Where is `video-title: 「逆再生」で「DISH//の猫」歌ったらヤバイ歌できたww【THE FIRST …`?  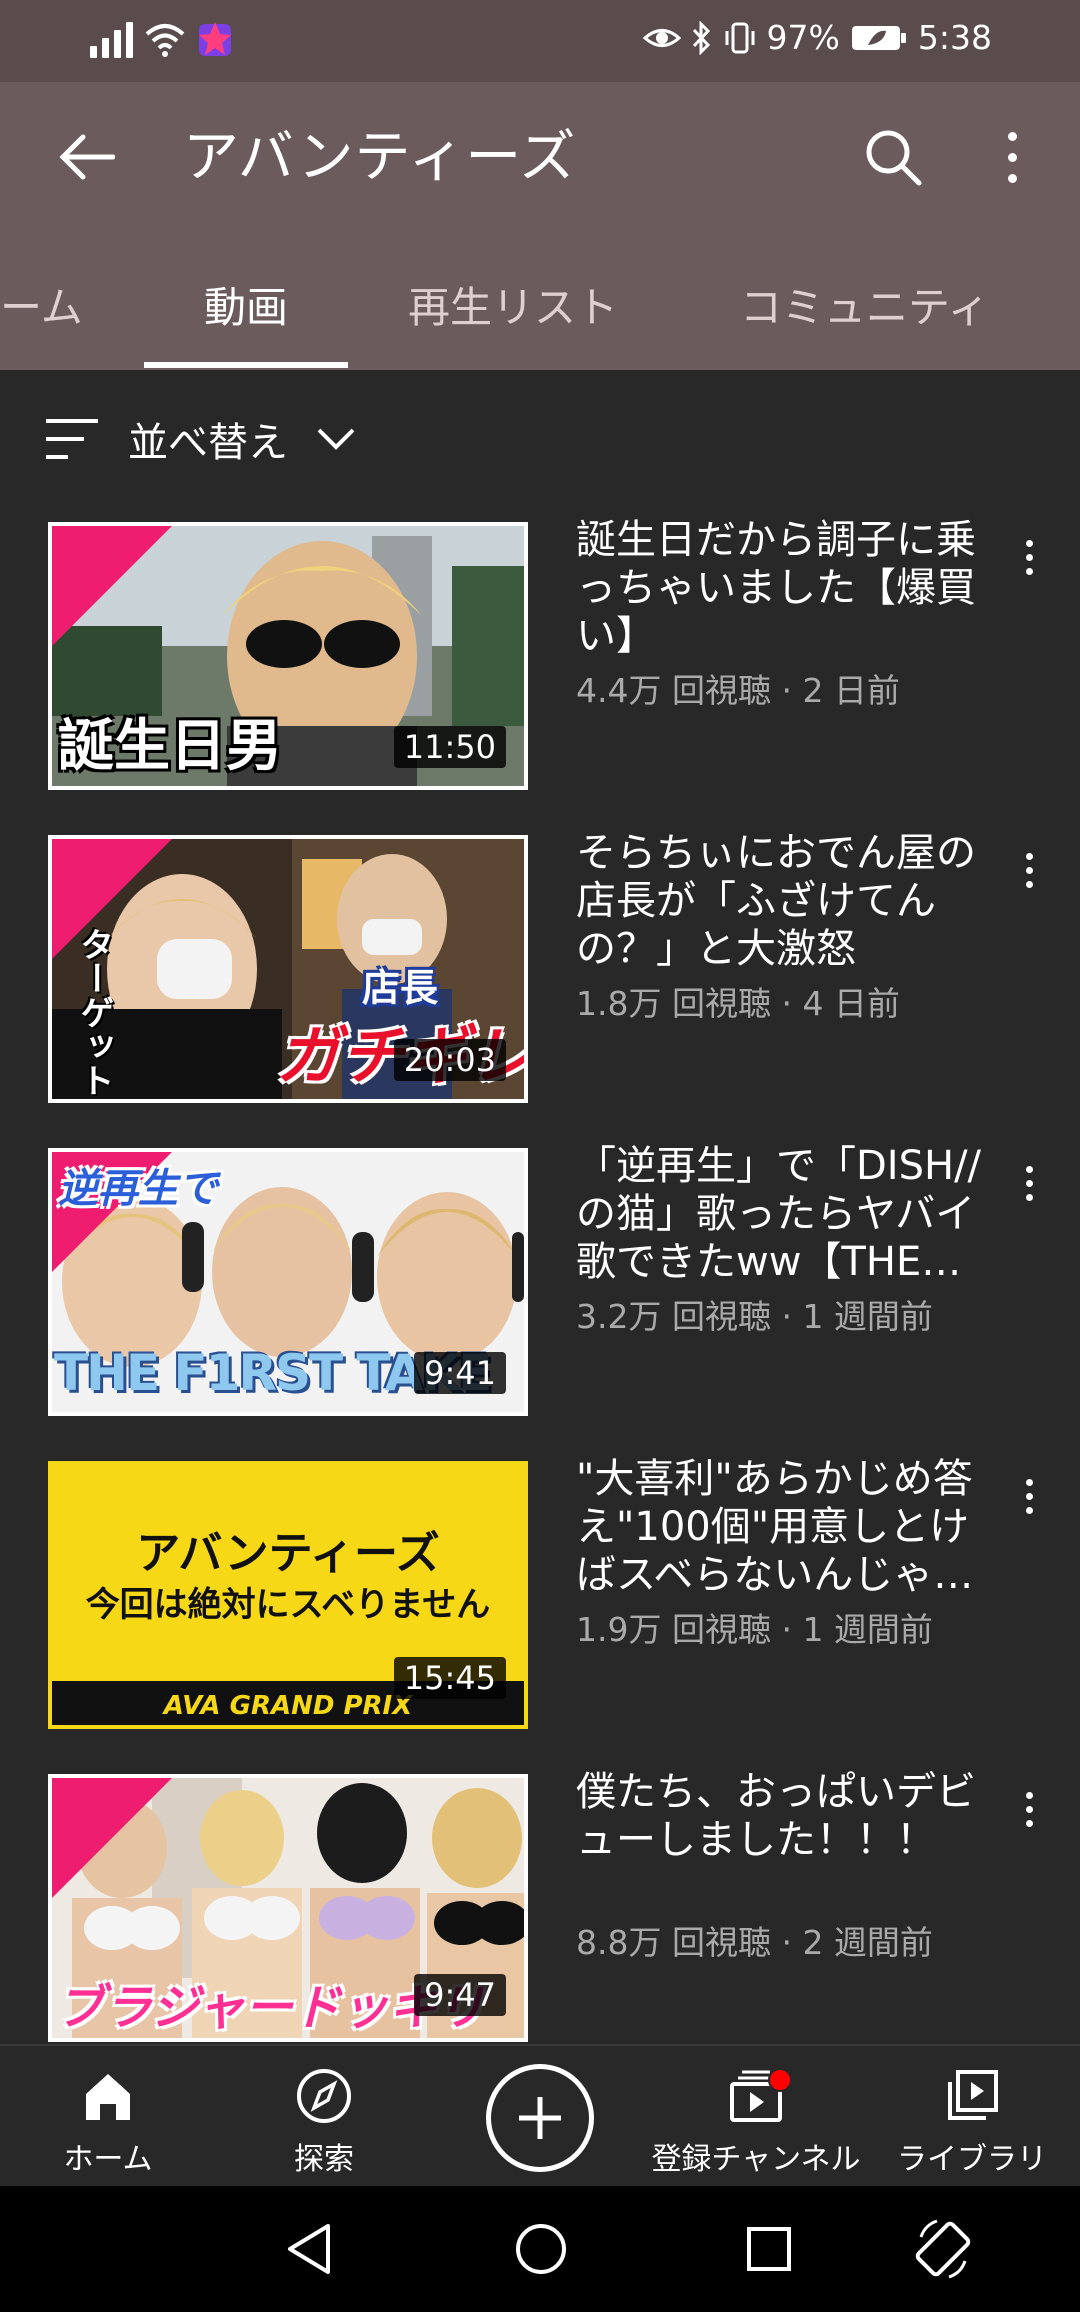 video-title: 「逆再生」で「DISH//の猫」歌ったらヤバイ歌できたww【THE FIRST … is located at coordinates (786, 1214).